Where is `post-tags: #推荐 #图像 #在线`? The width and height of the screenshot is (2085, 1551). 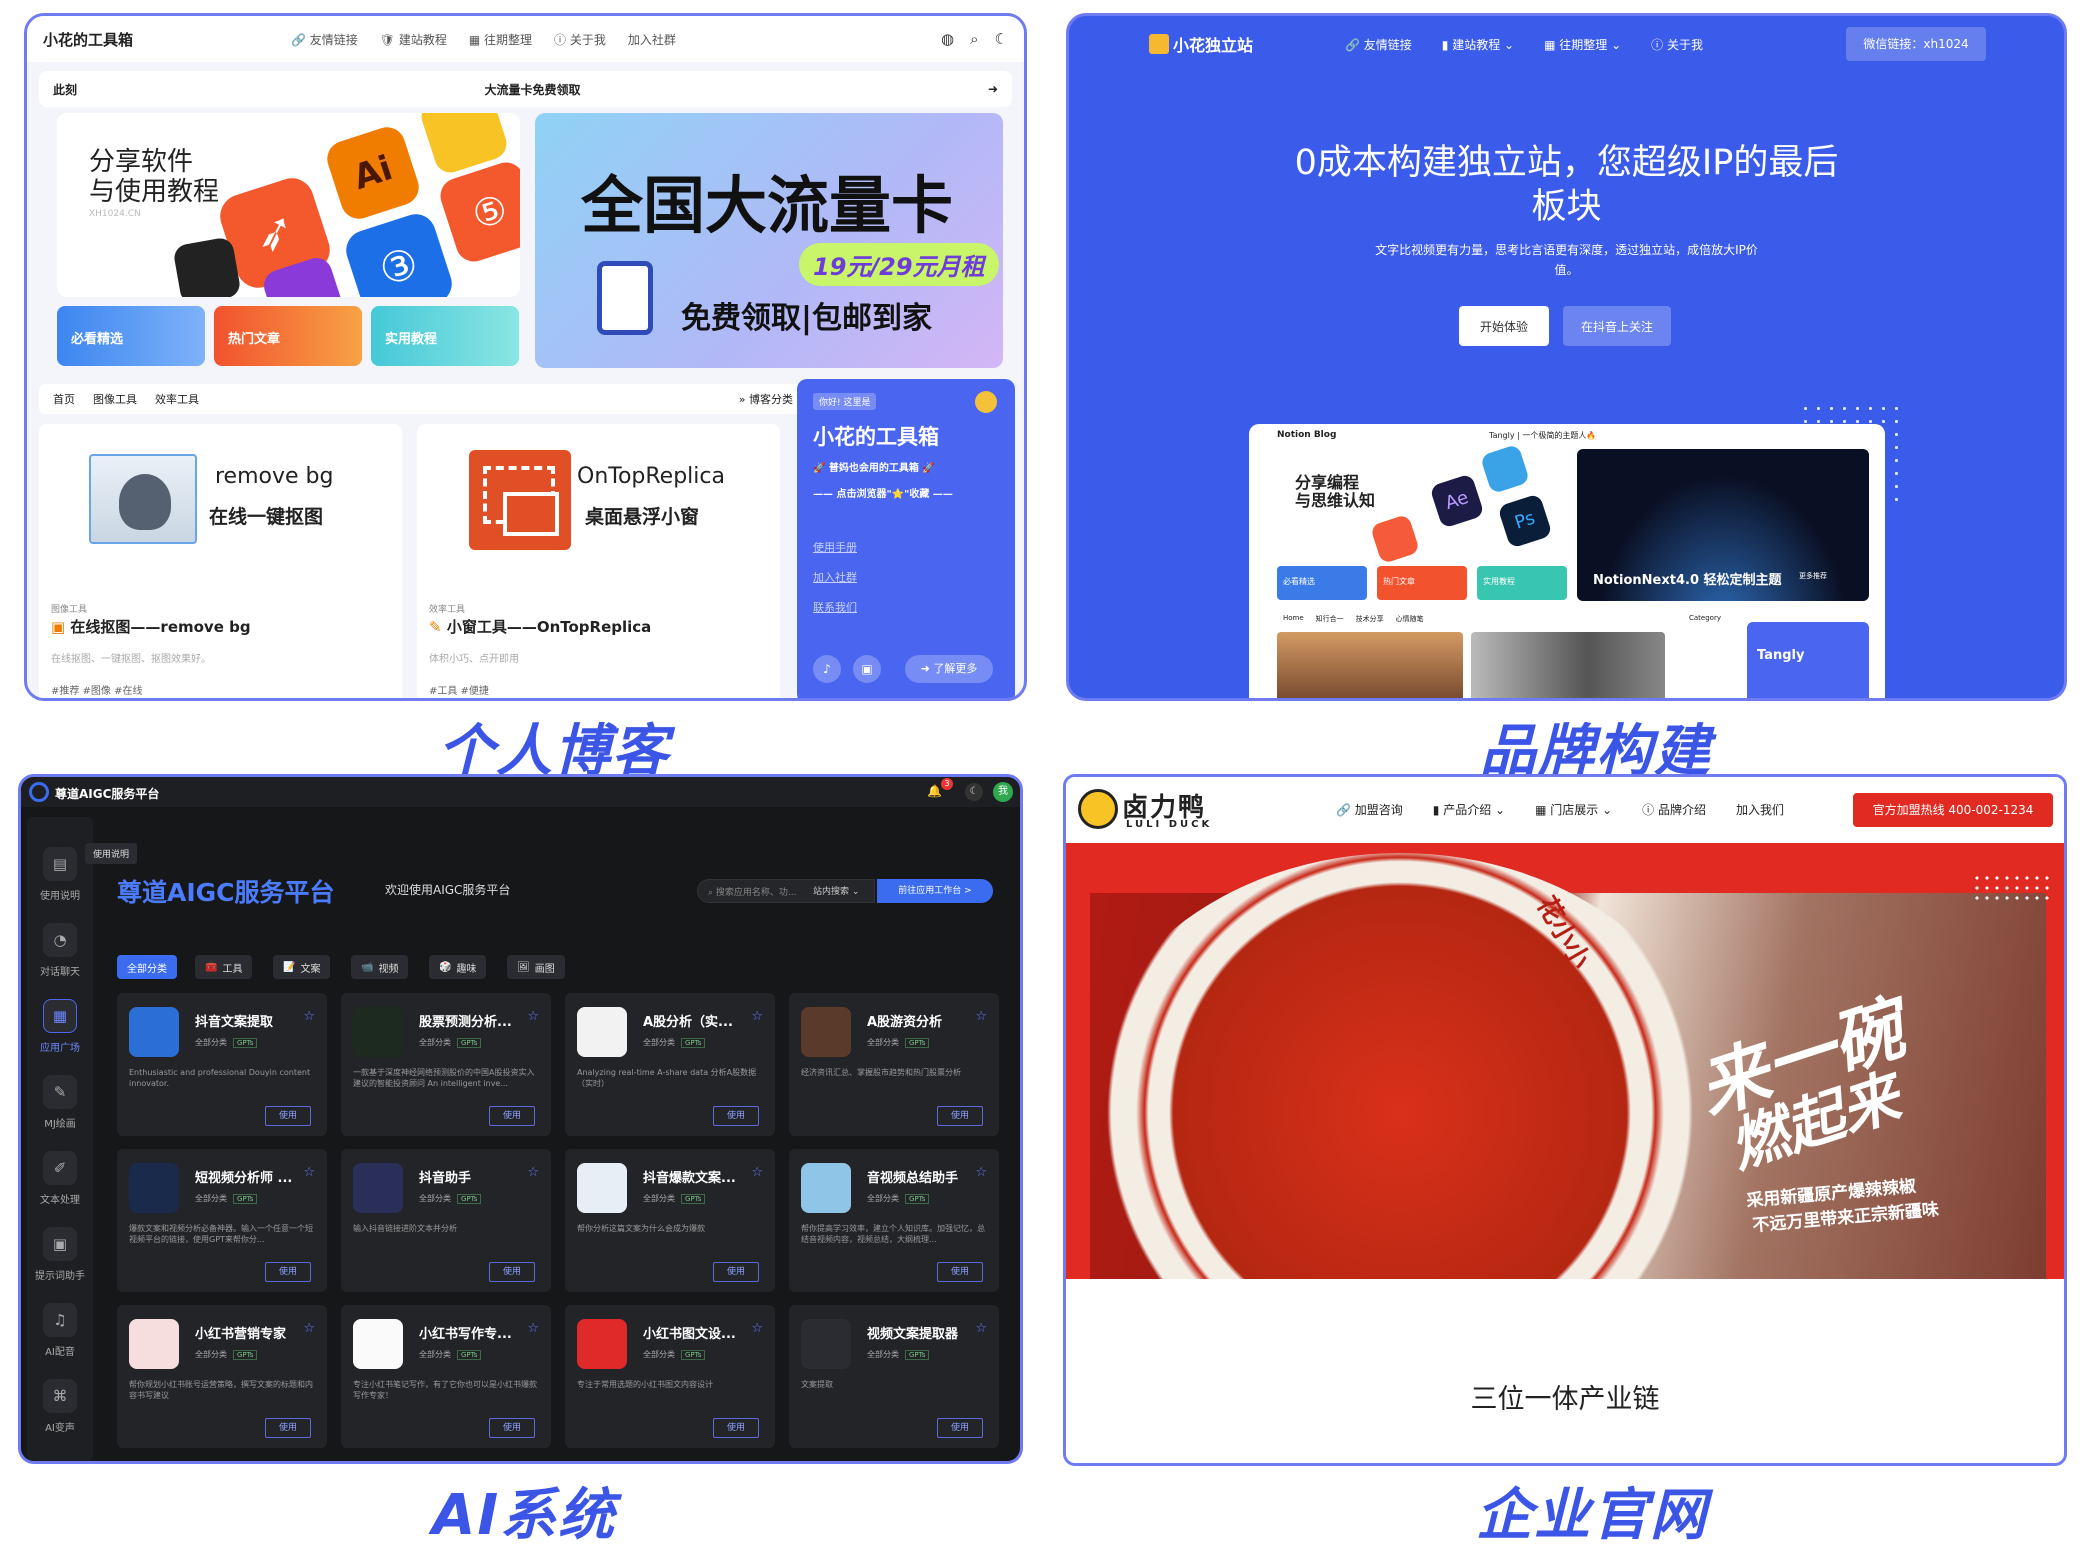 post-tags: #推荐 #图像 #在线 is located at coordinates (97, 689).